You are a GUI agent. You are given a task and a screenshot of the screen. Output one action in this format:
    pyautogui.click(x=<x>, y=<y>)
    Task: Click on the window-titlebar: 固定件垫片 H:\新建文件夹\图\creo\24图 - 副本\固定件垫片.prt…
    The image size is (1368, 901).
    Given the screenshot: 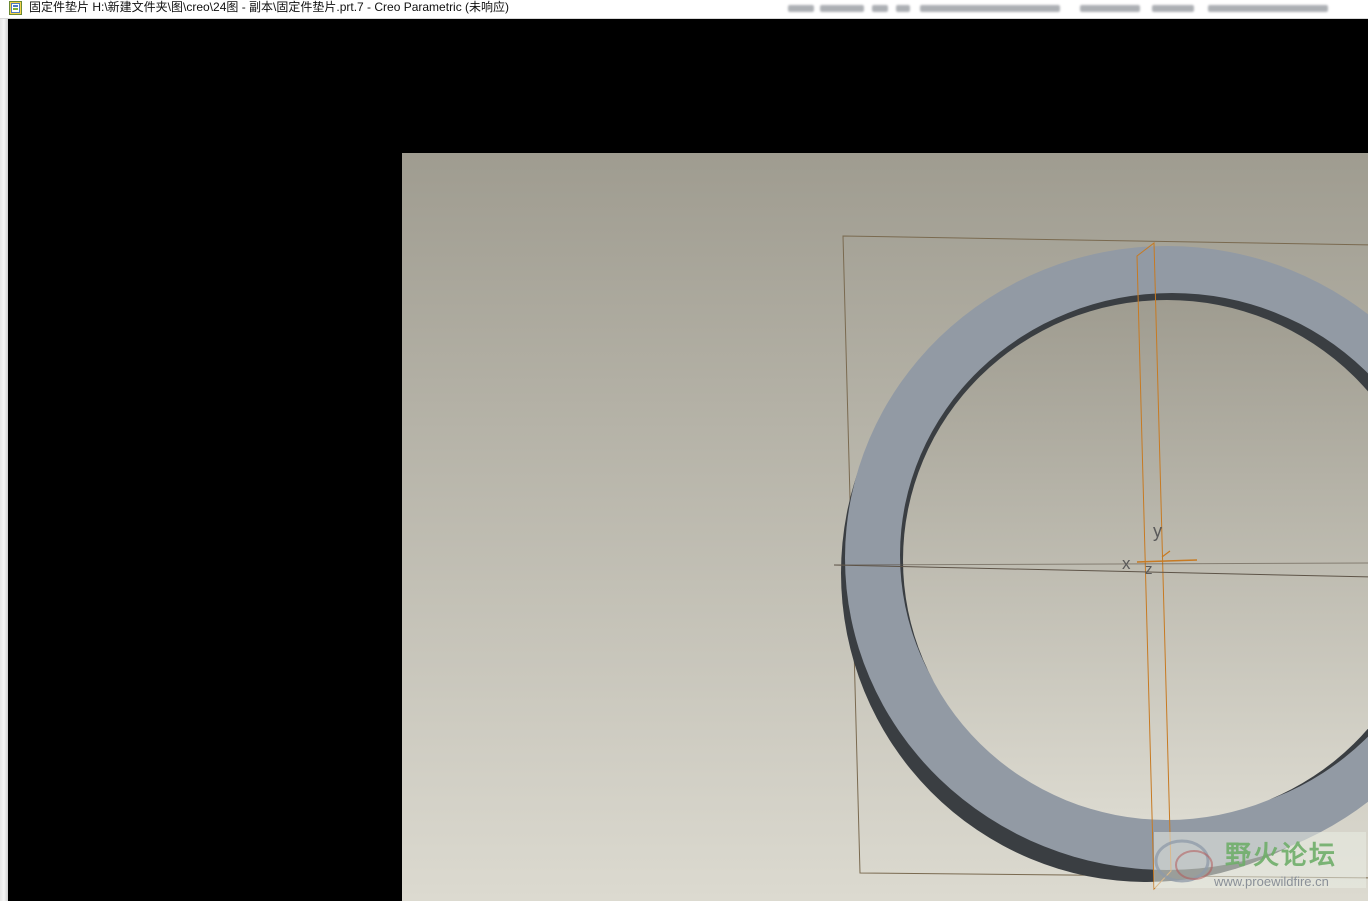 What is the action you would take?
    pyautogui.click(x=684, y=9)
    